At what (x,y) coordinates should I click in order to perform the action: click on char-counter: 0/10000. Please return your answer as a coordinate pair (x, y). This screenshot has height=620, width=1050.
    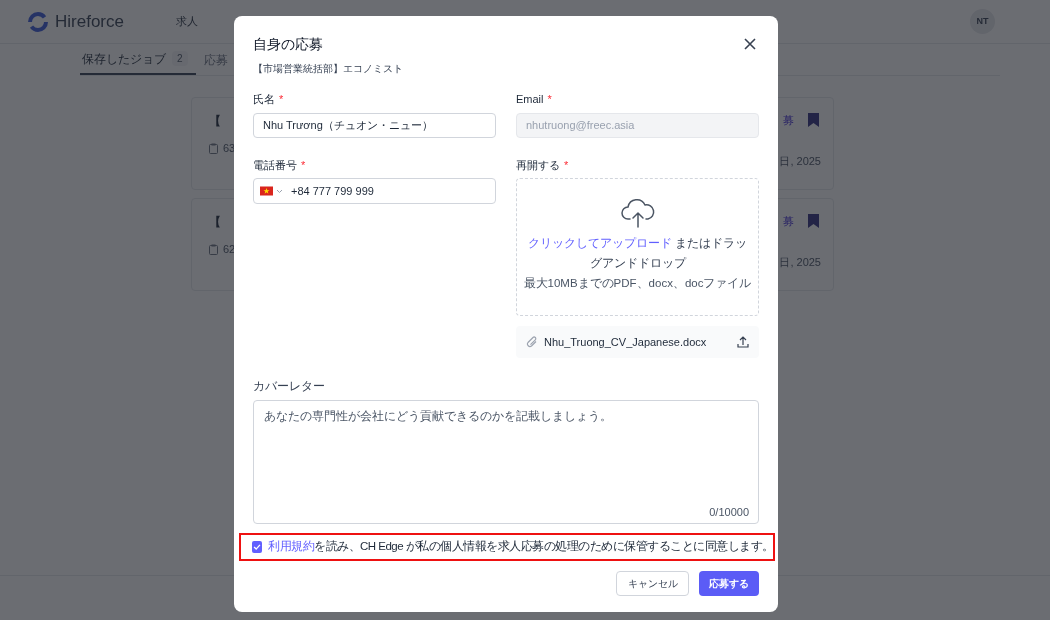
    Looking at the image, I should click on (729, 512).